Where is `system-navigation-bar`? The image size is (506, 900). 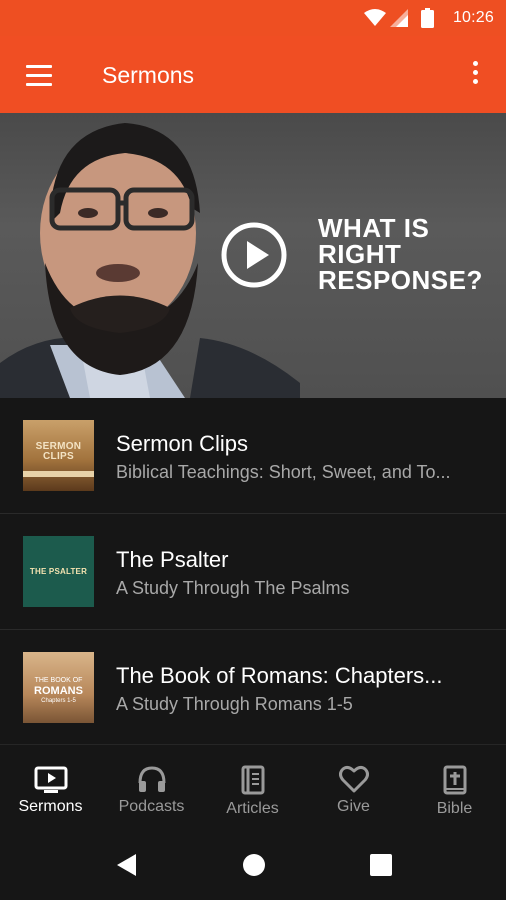 system-navigation-bar is located at coordinates (253, 865).